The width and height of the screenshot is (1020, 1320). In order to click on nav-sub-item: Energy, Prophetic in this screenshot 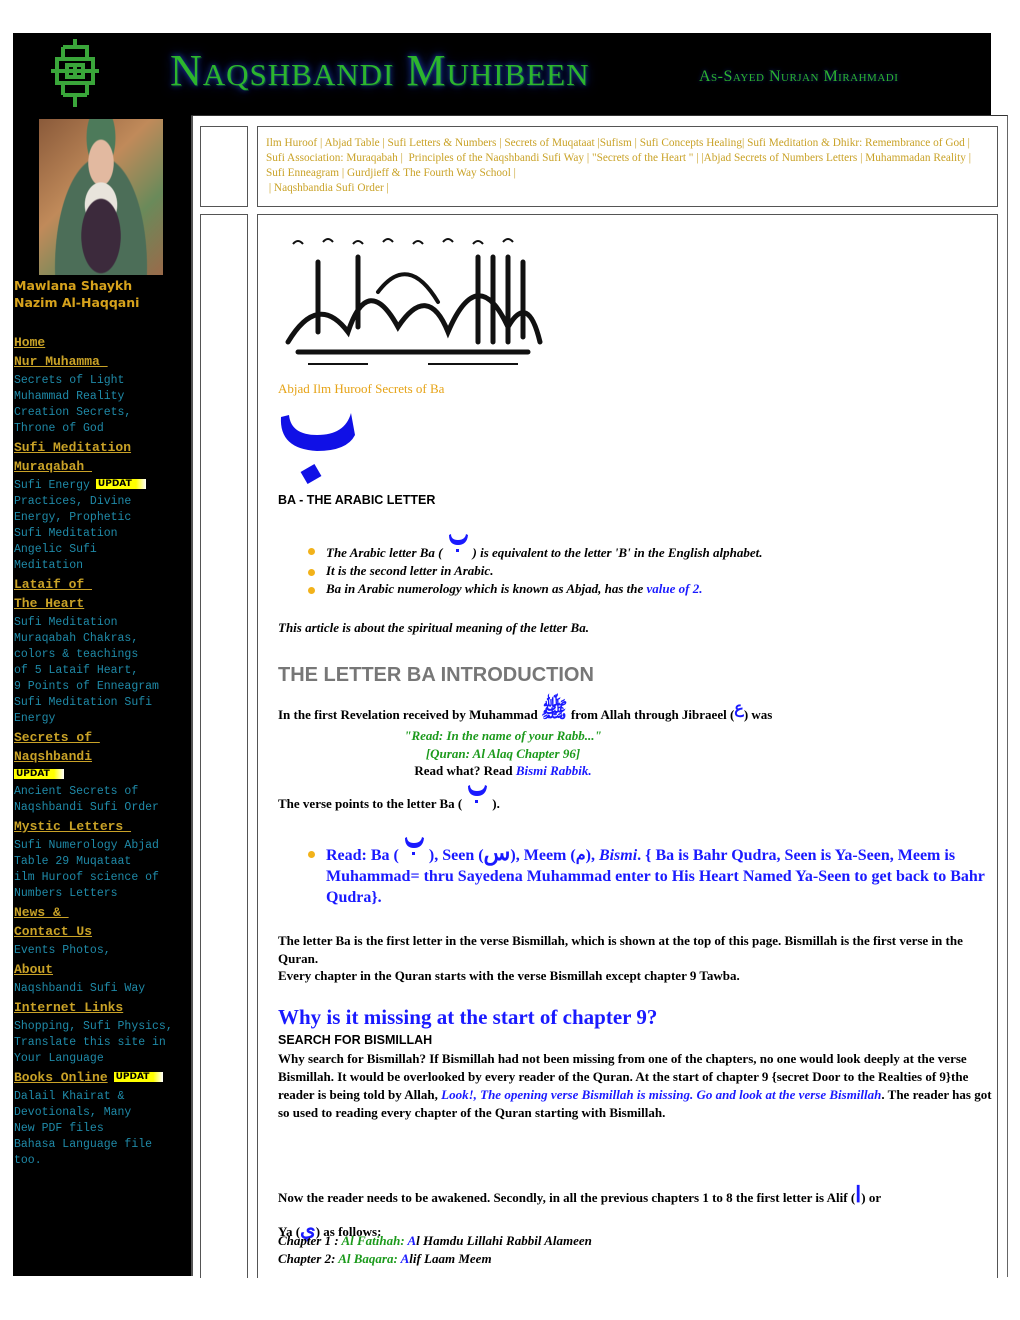, I will do `click(102, 518)`.